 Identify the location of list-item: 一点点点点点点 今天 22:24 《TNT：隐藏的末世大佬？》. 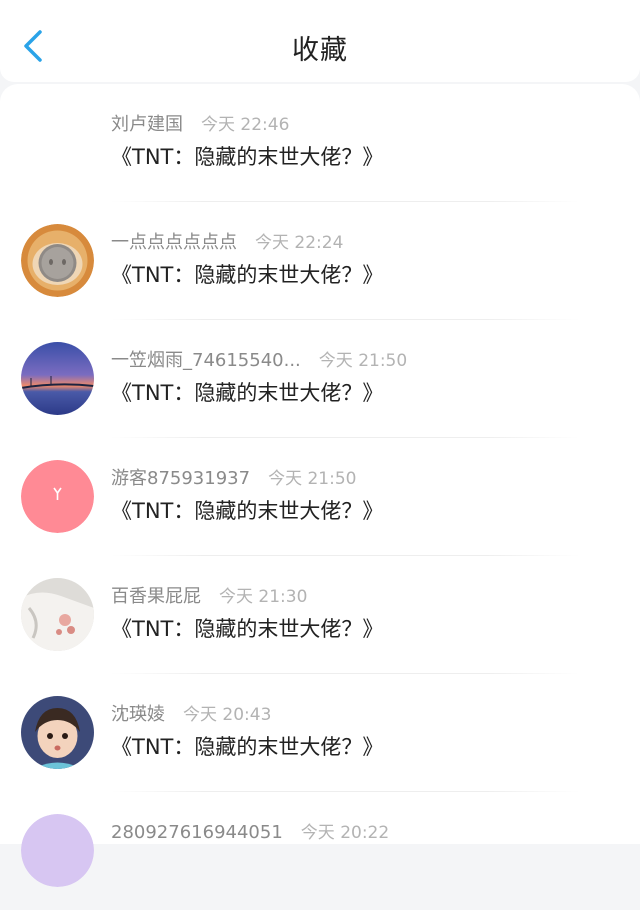
(320, 261).